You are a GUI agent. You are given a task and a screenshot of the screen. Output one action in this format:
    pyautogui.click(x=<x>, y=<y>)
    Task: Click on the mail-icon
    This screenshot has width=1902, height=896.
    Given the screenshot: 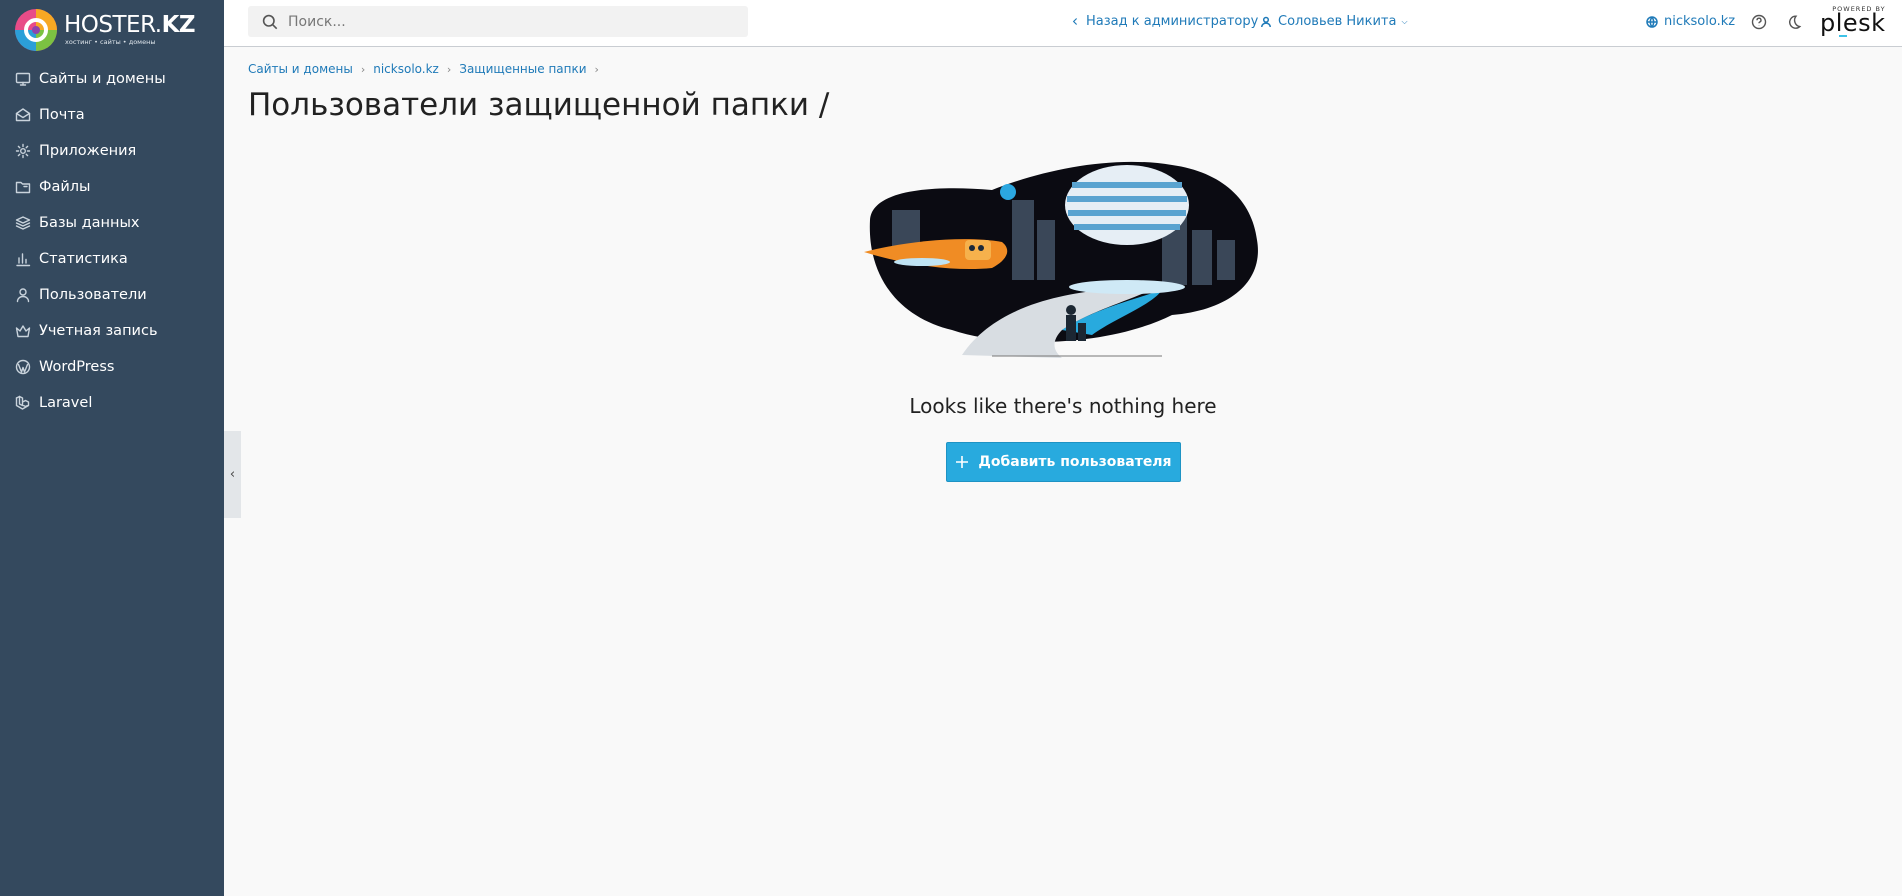 What is the action you would take?
    pyautogui.click(x=23, y=115)
    